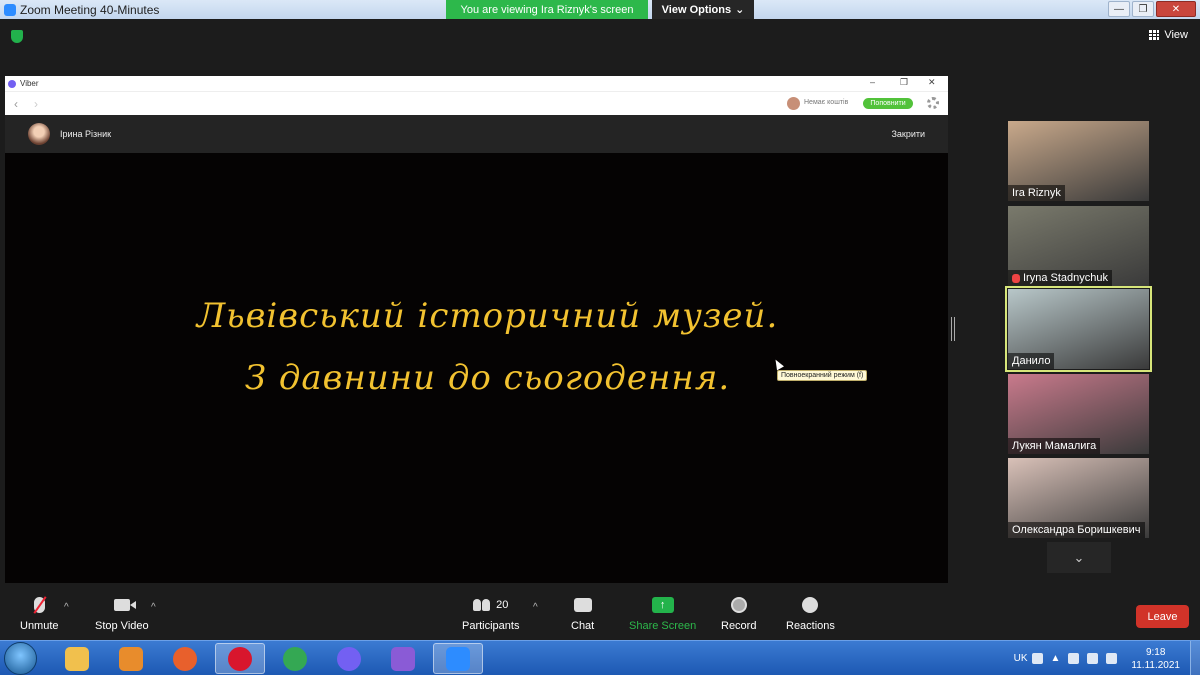  What do you see at coordinates (1112, 658) in the screenshot?
I see `volume-icon` at bounding box center [1112, 658].